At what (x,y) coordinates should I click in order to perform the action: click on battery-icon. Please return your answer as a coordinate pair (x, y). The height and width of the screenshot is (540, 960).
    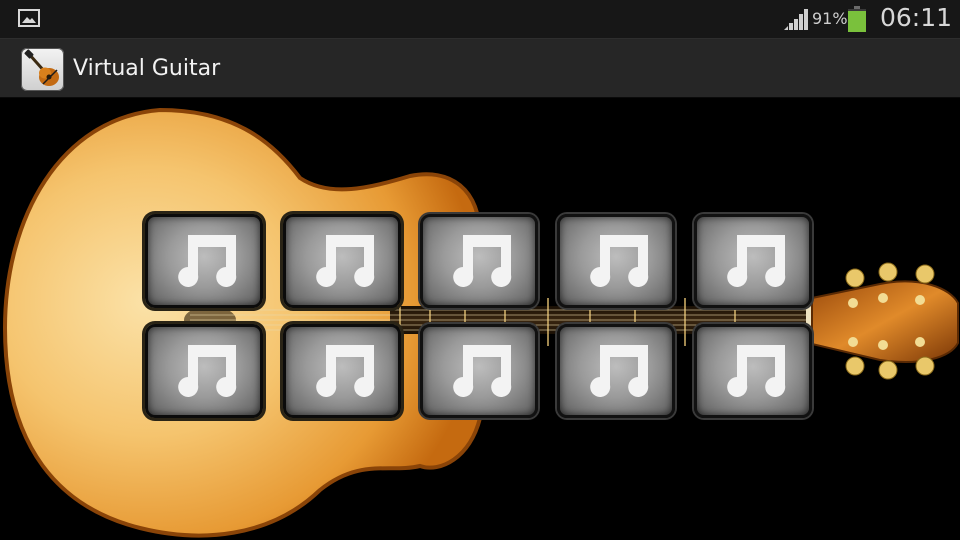
    Looking at the image, I should click on (857, 19).